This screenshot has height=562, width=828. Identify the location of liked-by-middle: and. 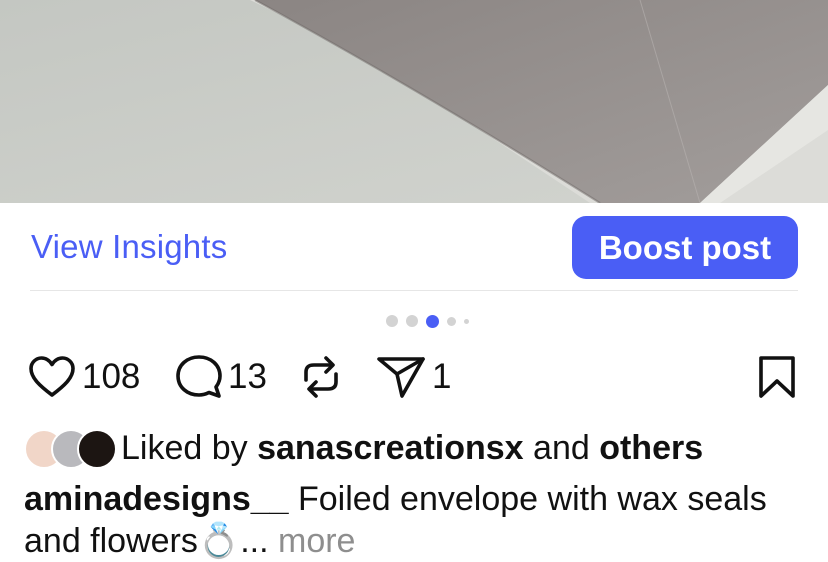
(561, 447).